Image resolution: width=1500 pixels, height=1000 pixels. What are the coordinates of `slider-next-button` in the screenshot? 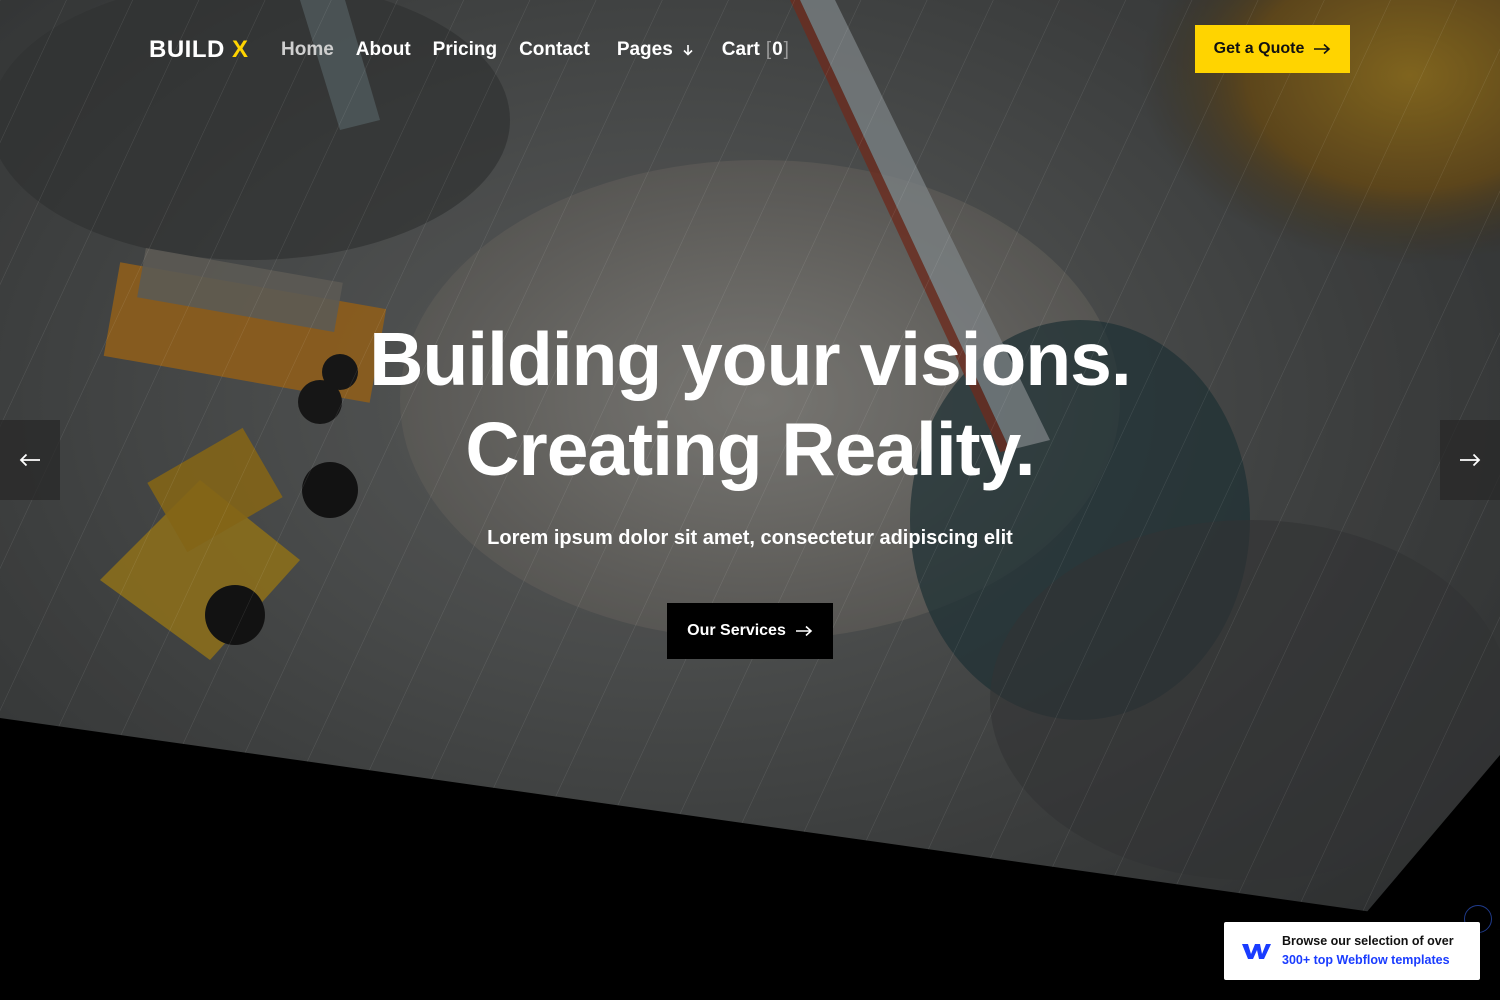 It's located at (1470, 460).